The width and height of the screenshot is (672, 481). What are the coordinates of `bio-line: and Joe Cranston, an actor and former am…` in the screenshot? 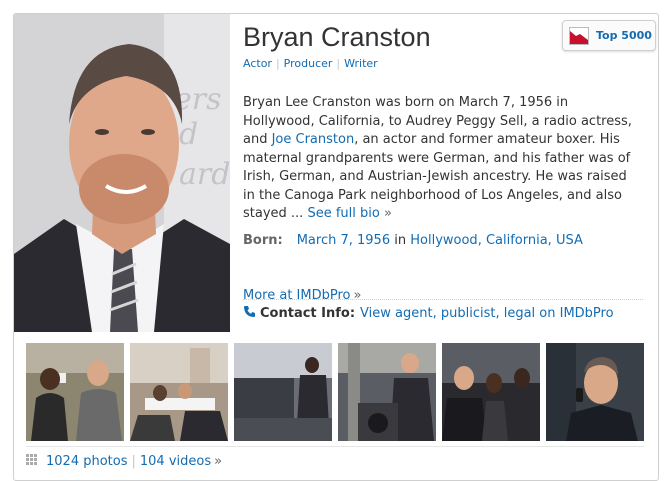 It's located at (448, 140).